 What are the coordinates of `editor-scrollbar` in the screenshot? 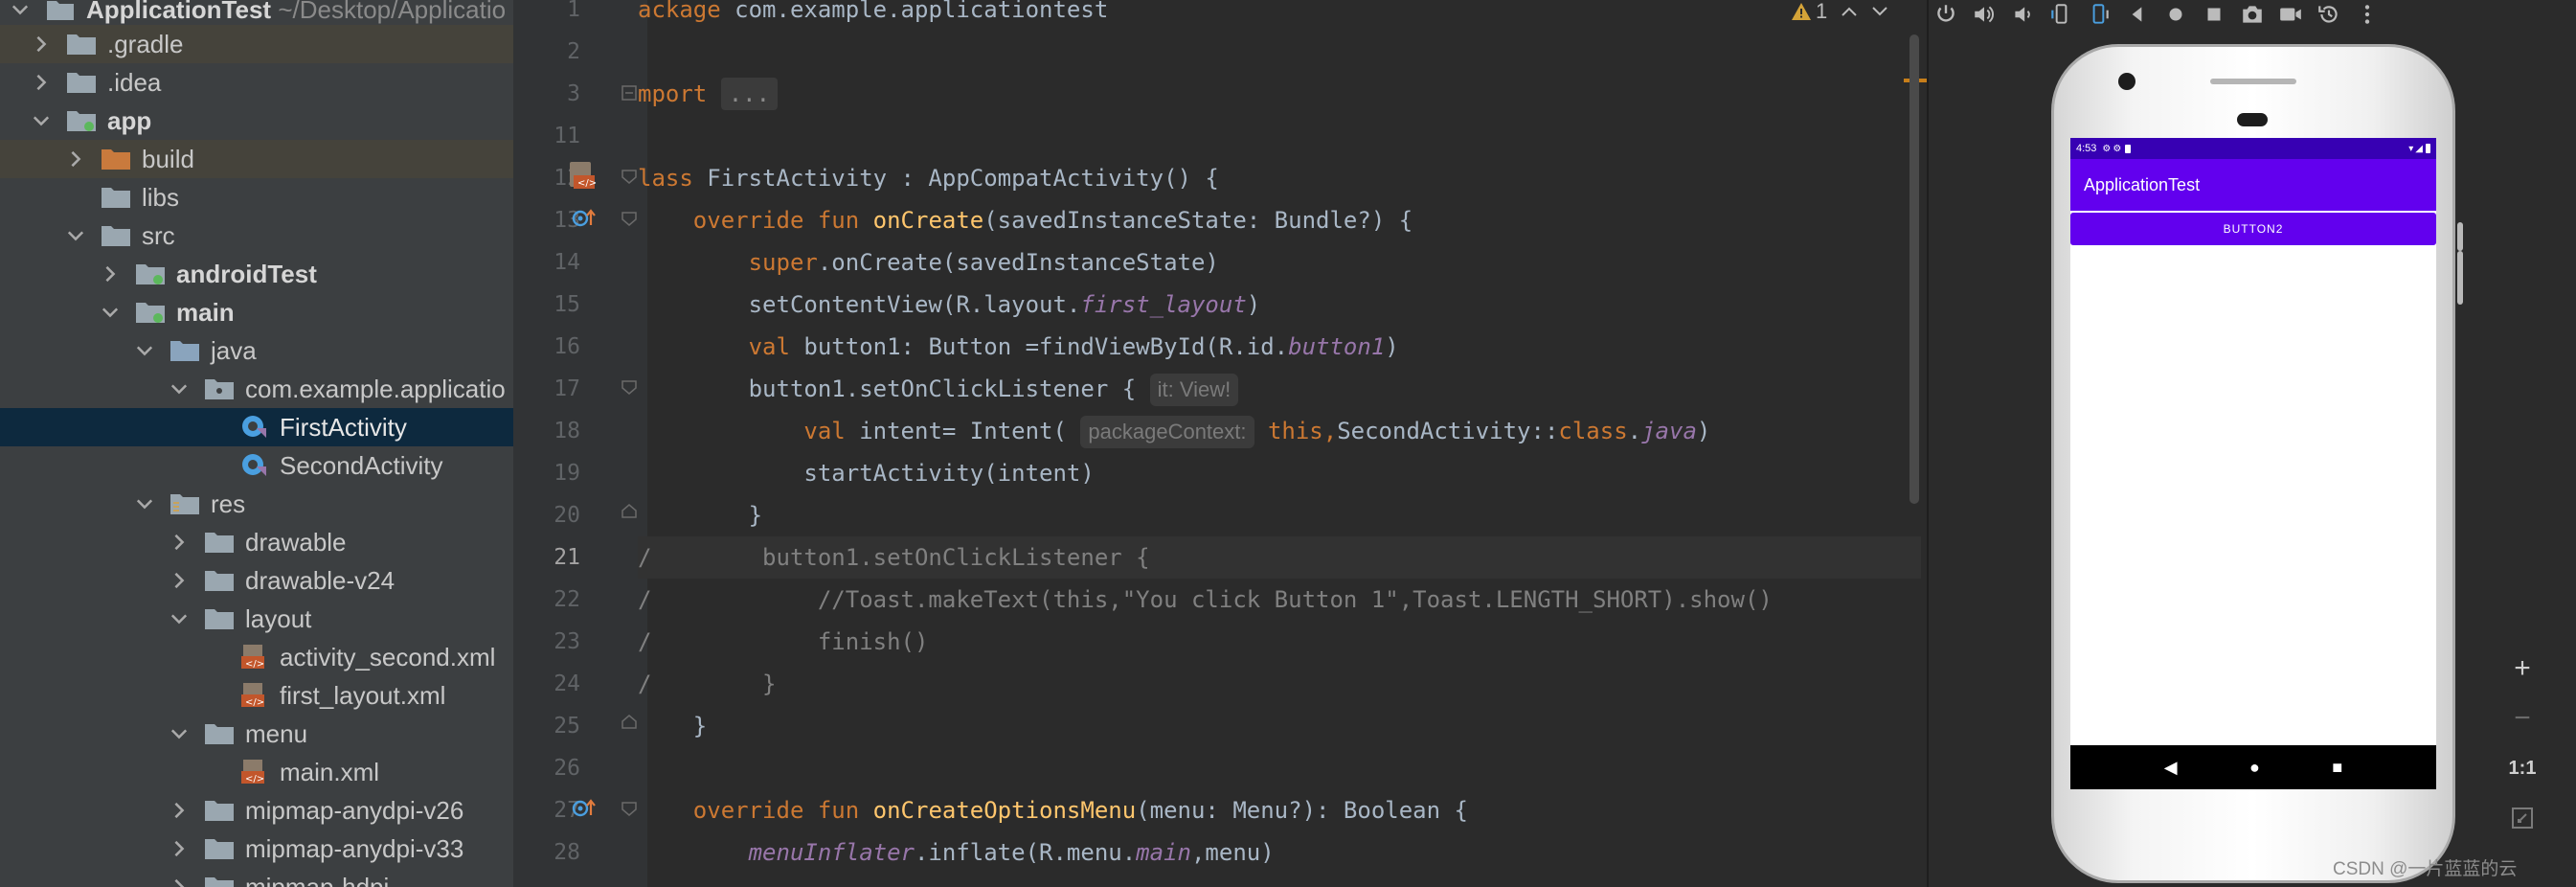 It's located at (1914, 269).